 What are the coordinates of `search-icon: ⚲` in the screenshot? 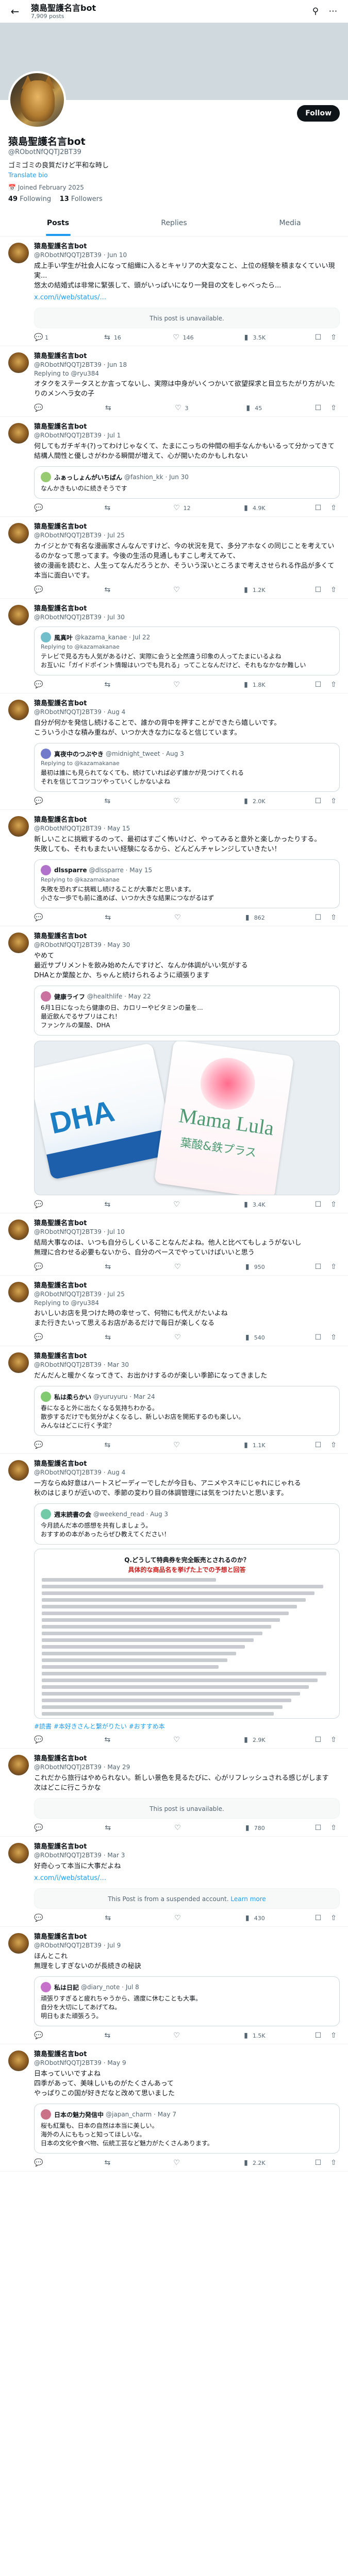 It's located at (315, 11).